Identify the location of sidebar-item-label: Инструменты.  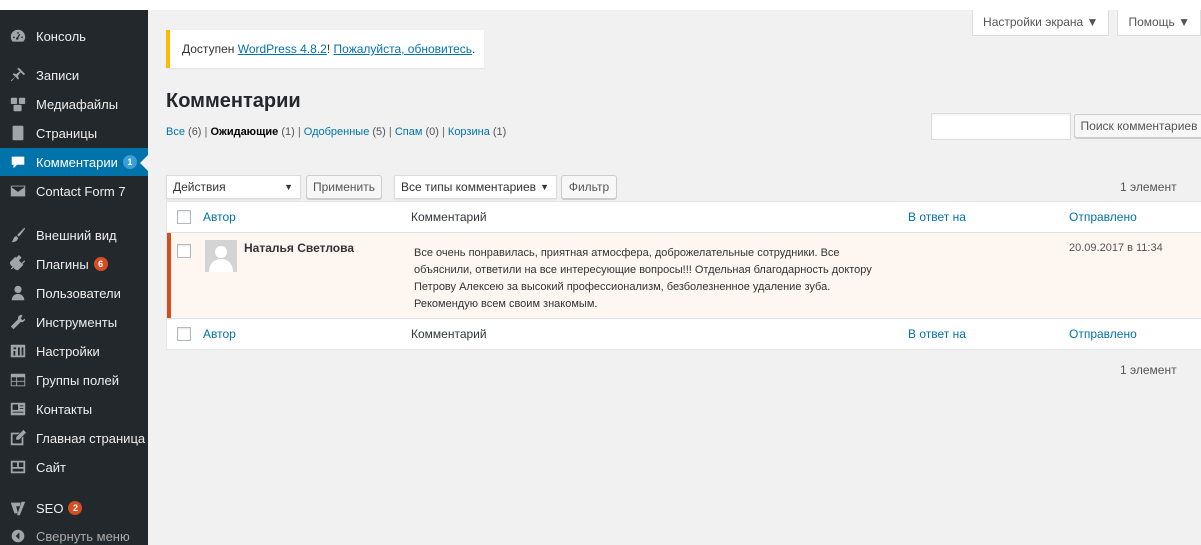
(77, 322).